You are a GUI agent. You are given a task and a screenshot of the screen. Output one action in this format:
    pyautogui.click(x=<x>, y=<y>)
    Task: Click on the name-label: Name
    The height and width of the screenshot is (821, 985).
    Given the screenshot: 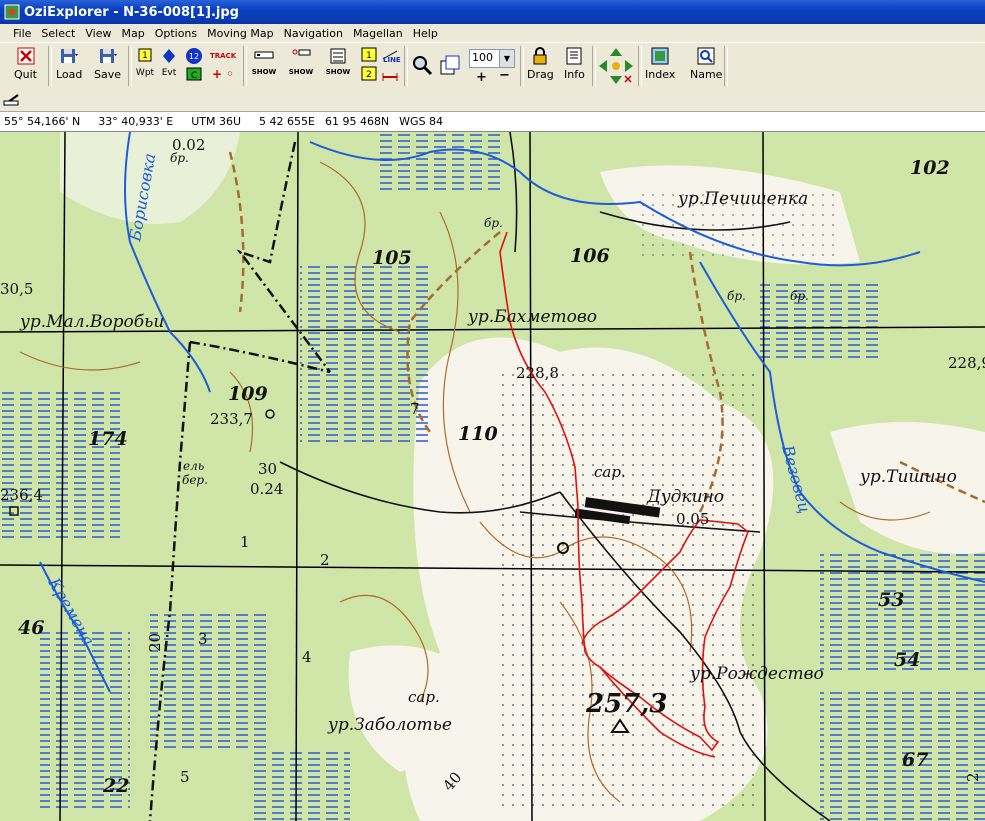 What is the action you would take?
    pyautogui.click(x=706, y=74)
    